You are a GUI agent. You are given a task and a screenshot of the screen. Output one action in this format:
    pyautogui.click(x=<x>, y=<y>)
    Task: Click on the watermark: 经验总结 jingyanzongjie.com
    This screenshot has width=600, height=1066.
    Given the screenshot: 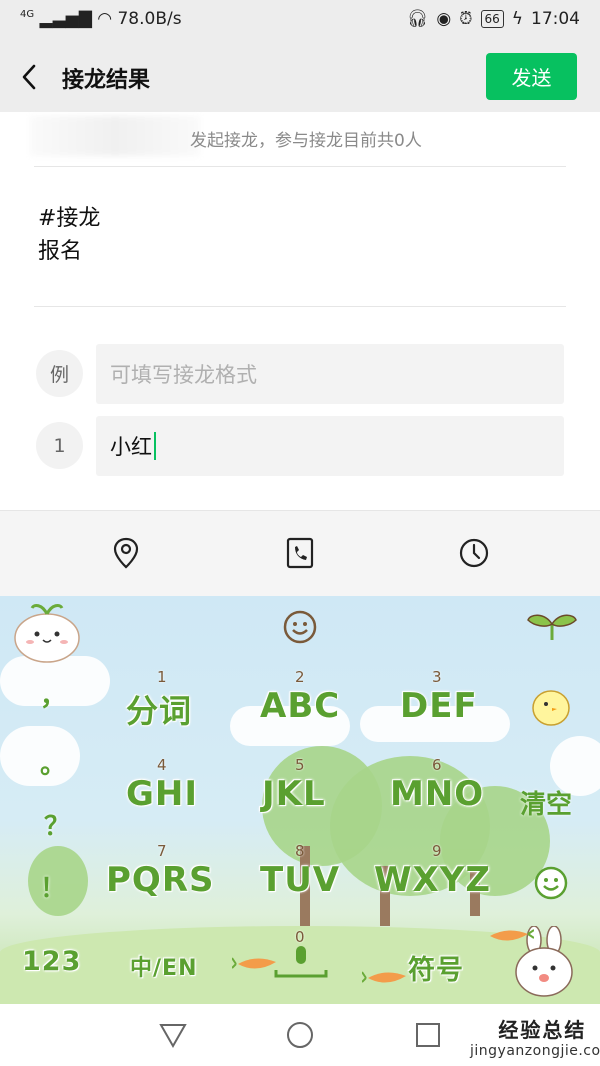 What is the action you would take?
    pyautogui.click(x=535, y=1036)
    